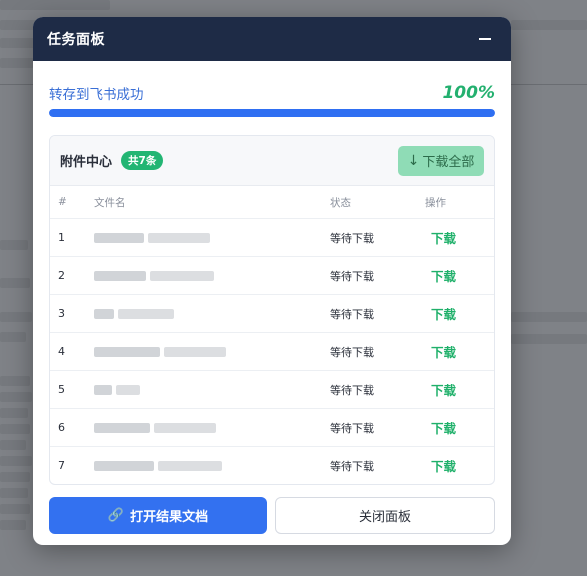 The height and width of the screenshot is (576, 587). Describe the element at coordinates (71, 465) in the screenshot. I see `row-index: 7` at that location.